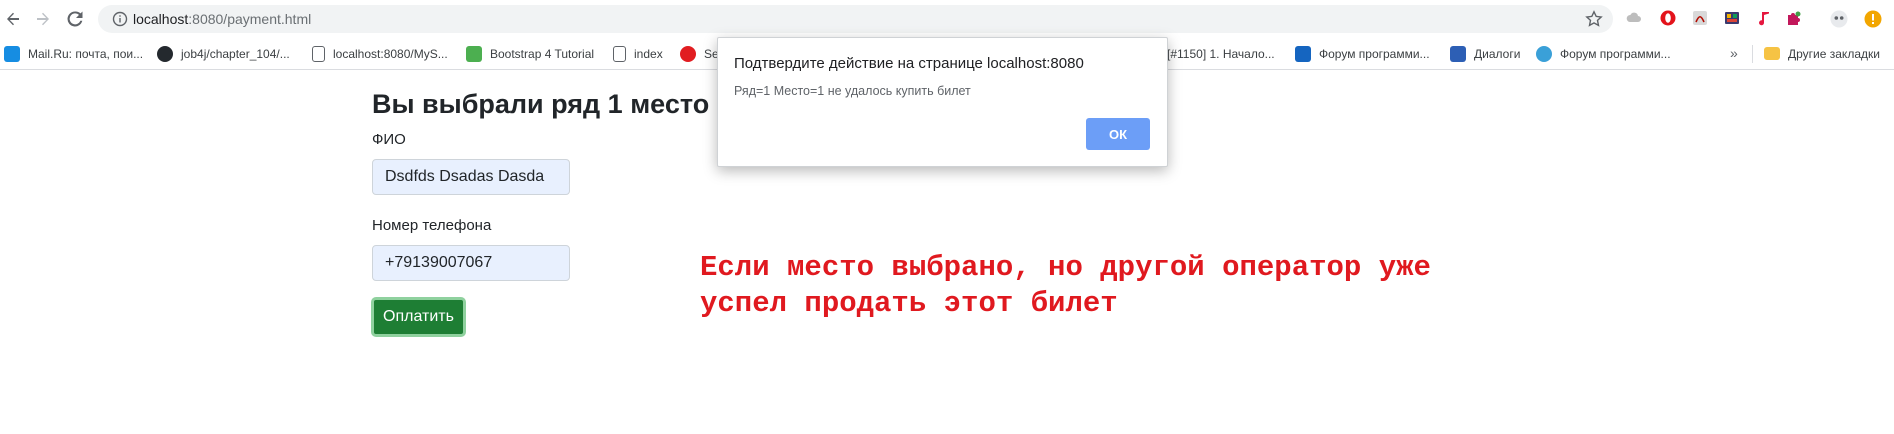 The height and width of the screenshot is (434, 1894). I want to click on back-icon, so click(13, 19).